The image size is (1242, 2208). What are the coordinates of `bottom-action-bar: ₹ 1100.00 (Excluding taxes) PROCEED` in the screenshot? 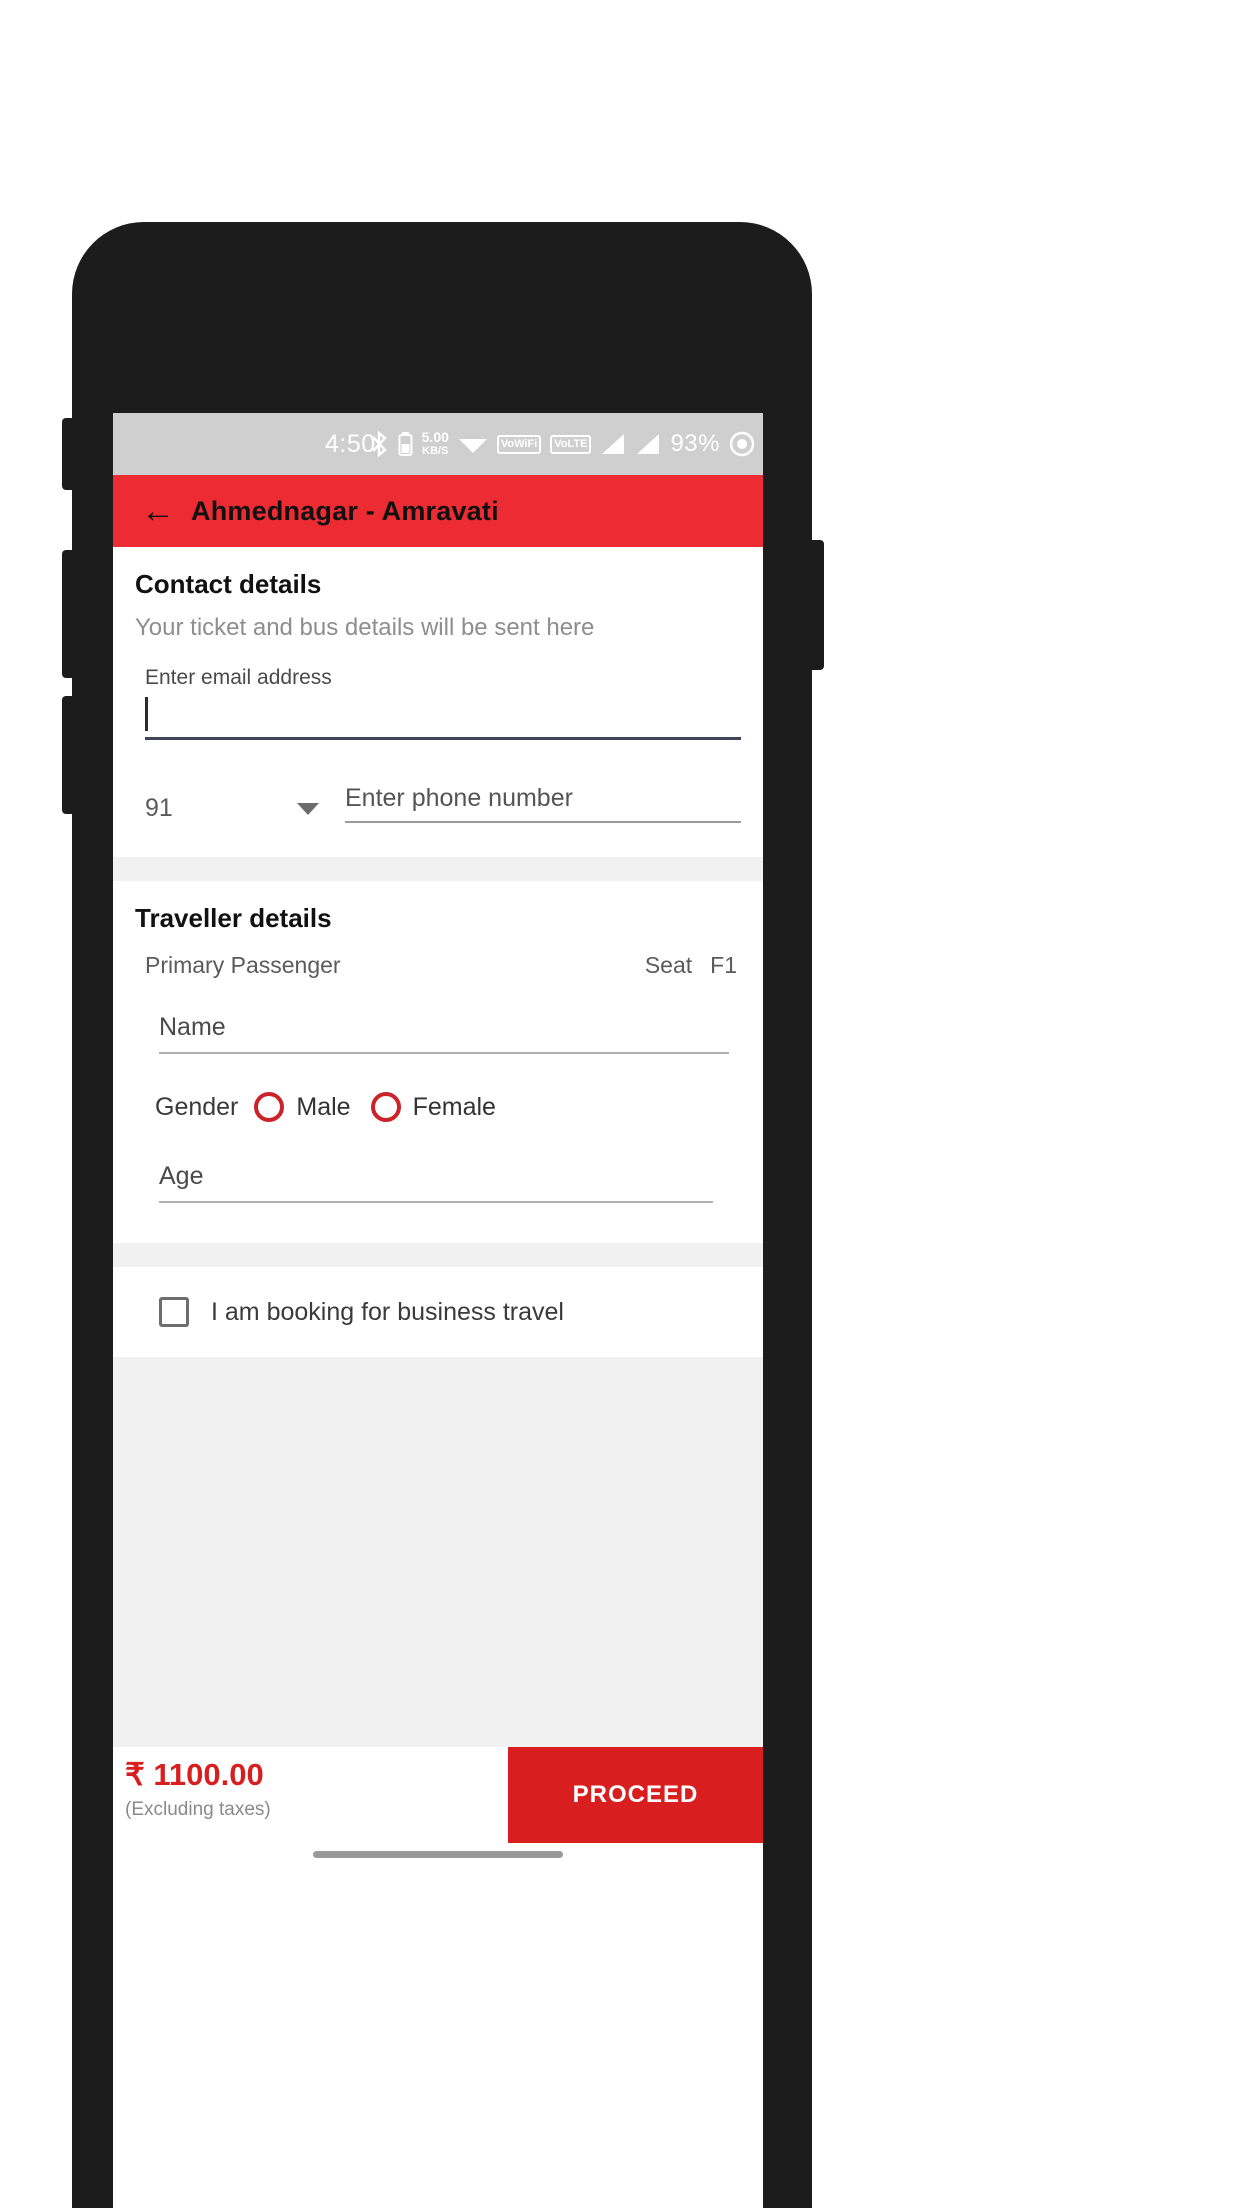 It's located at (438, 1795).